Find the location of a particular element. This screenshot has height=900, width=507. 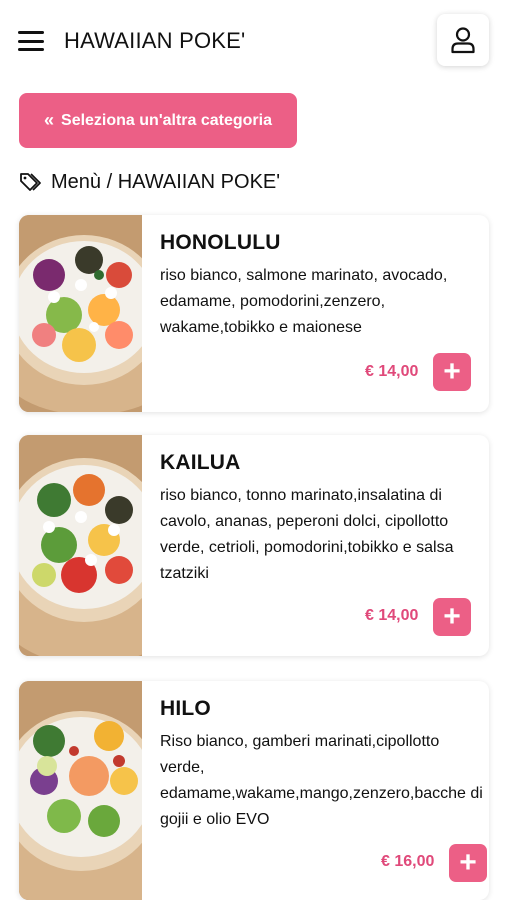

select-other-category-label: Seleziona un'altra categoria is located at coordinates (166, 120).